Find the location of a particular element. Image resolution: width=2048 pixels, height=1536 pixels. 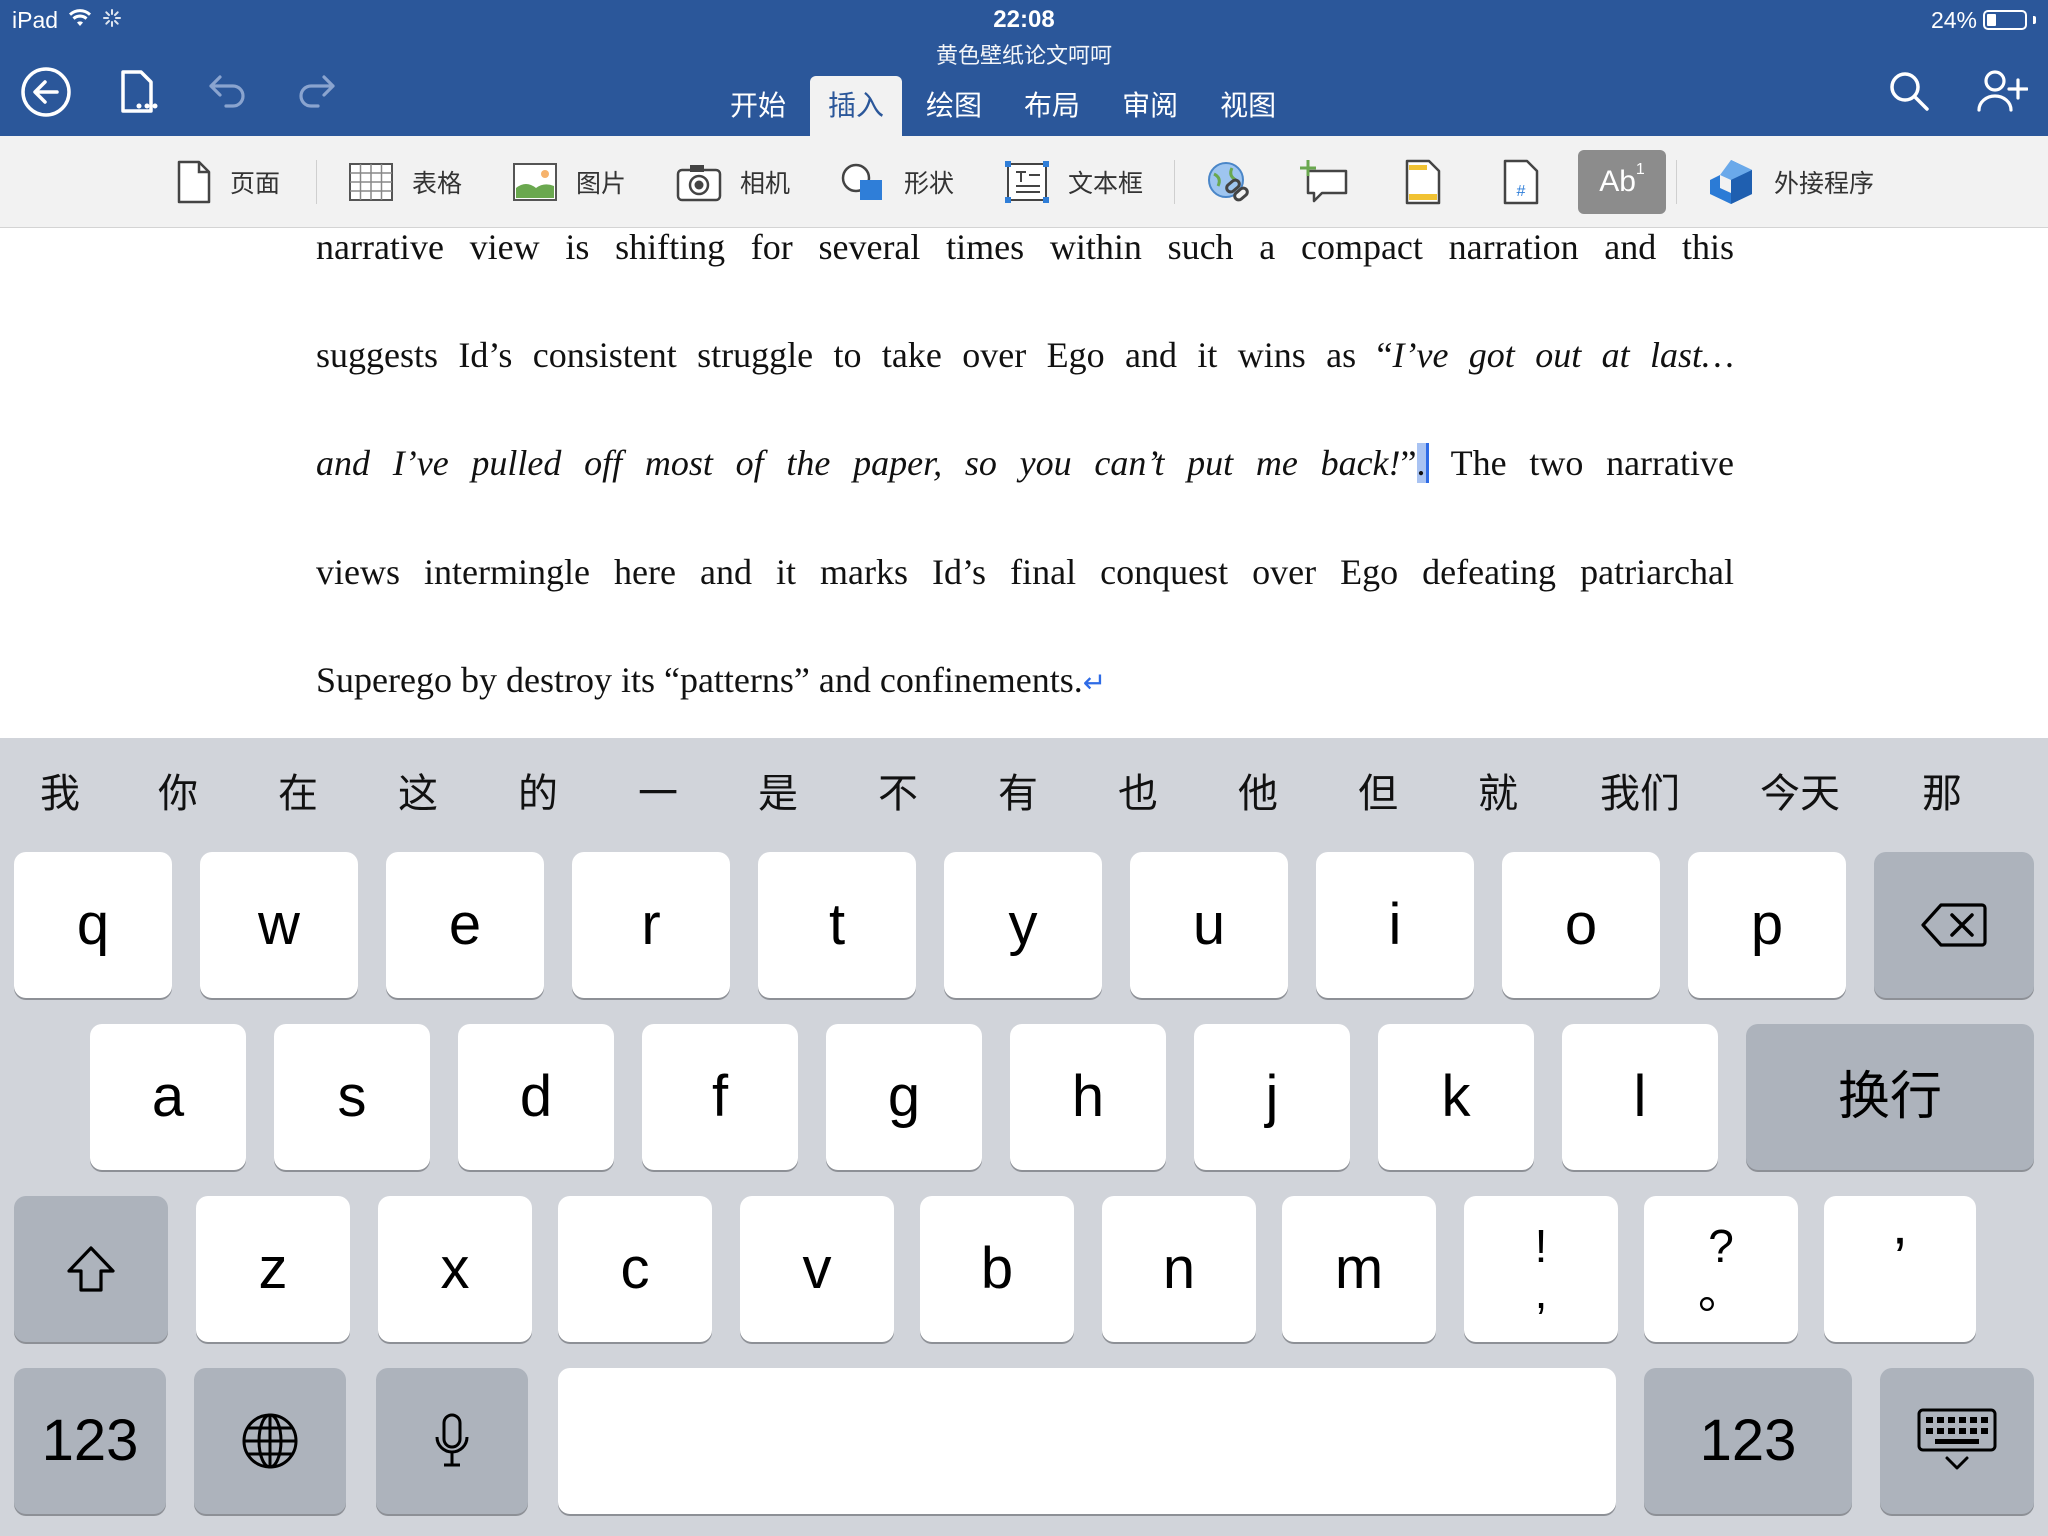

insert-picture-button: 图片 is located at coordinates (569, 182).